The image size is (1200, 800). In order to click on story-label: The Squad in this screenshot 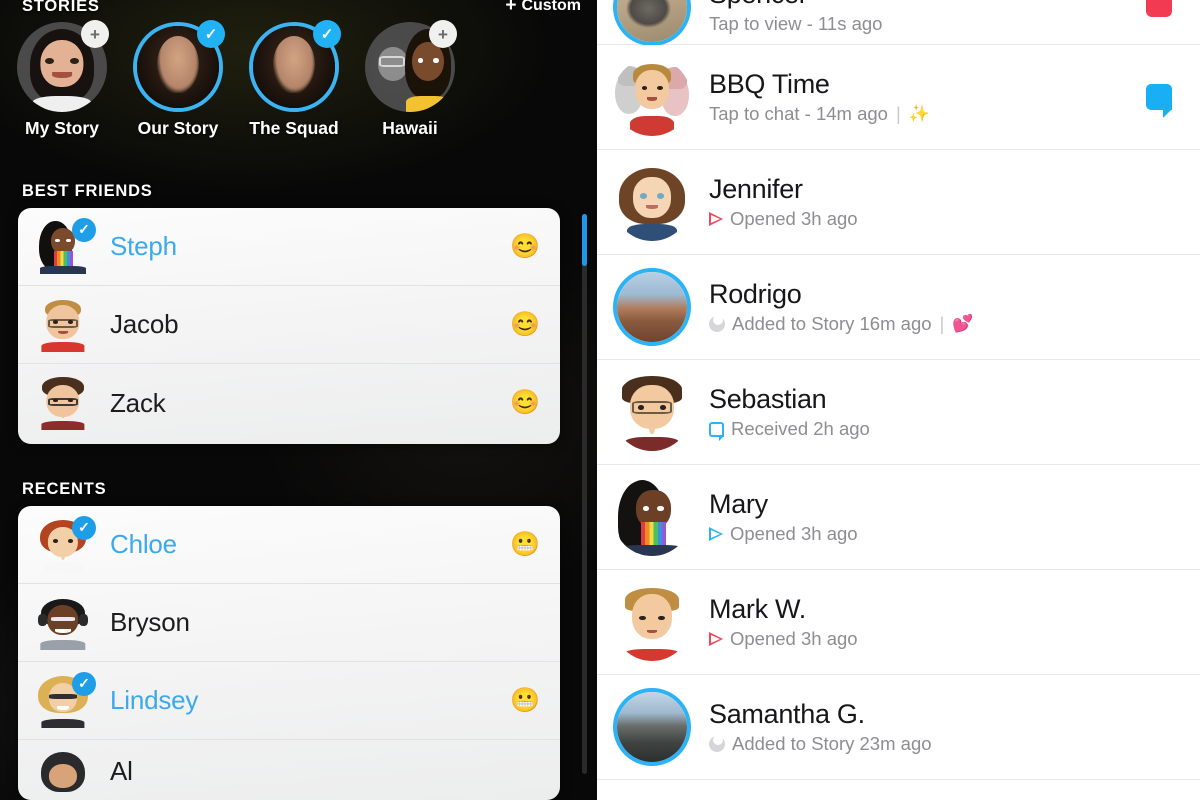, I will do `click(294, 128)`.